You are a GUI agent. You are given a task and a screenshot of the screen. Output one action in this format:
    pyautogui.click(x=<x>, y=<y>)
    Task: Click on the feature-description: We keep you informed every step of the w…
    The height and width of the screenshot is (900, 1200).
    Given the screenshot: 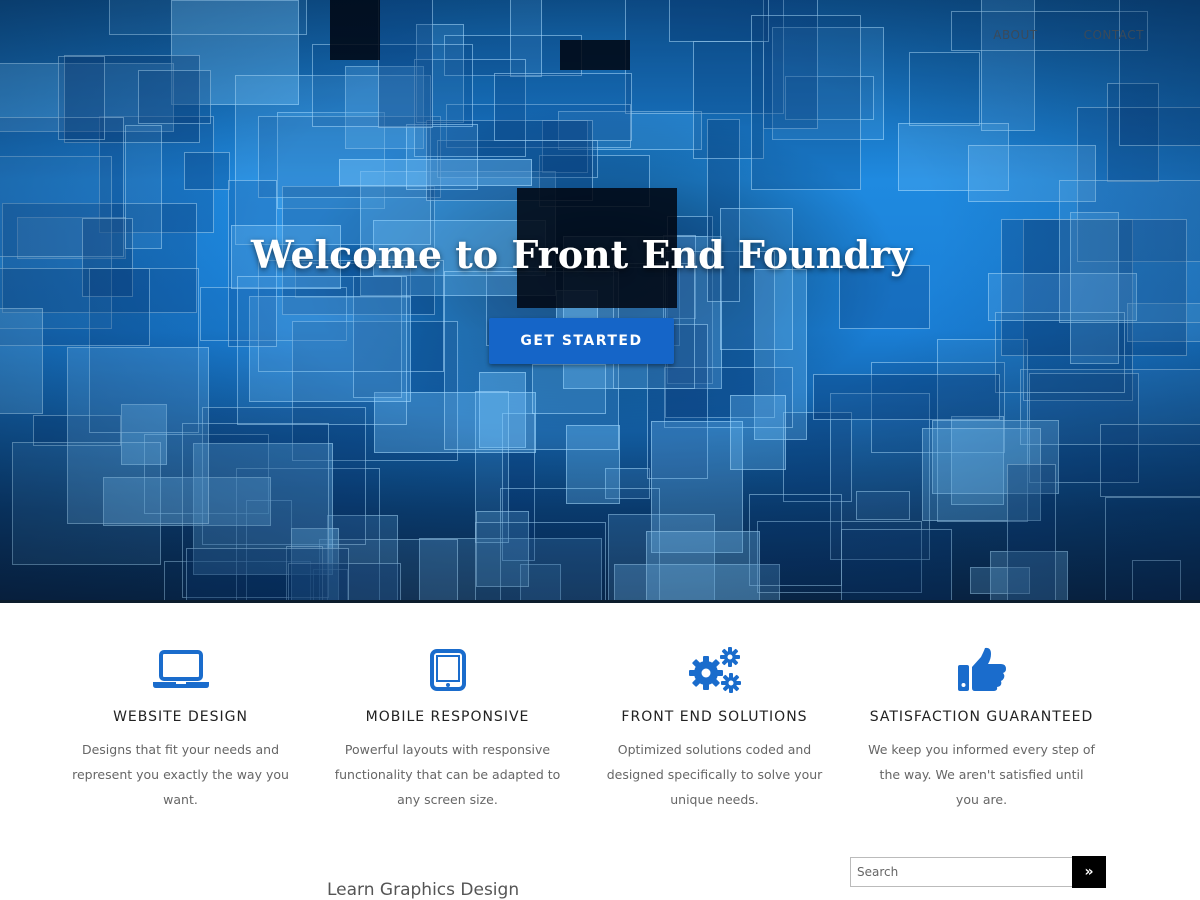 What is the action you would take?
    pyautogui.click(x=981, y=774)
    